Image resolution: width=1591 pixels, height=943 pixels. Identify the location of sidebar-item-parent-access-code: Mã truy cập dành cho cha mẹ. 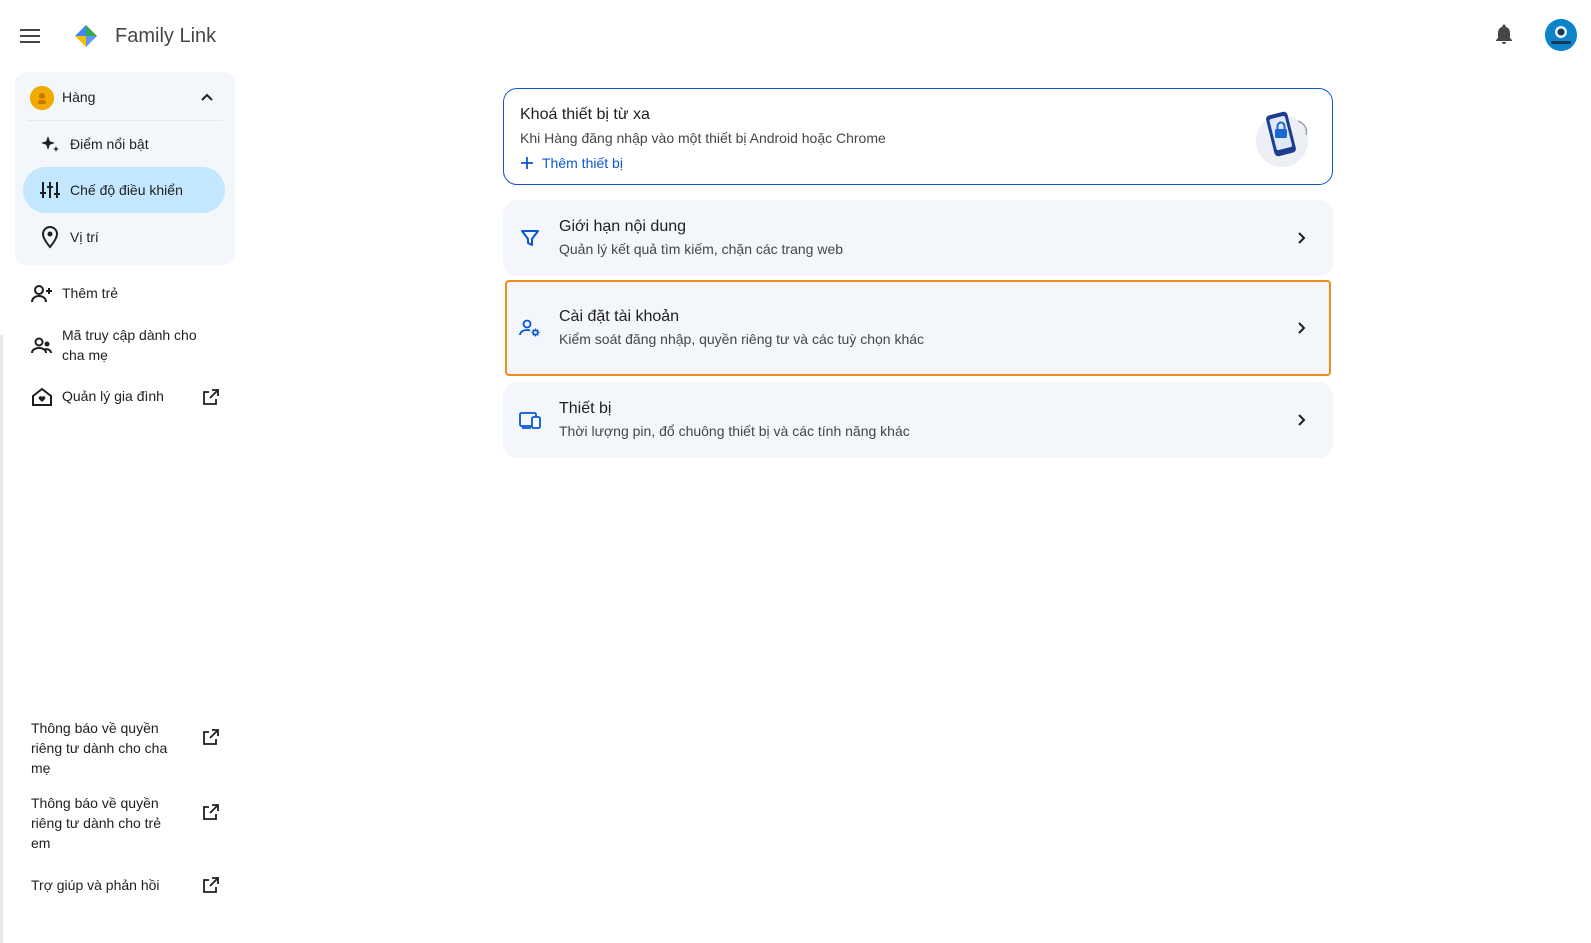
(125, 344).